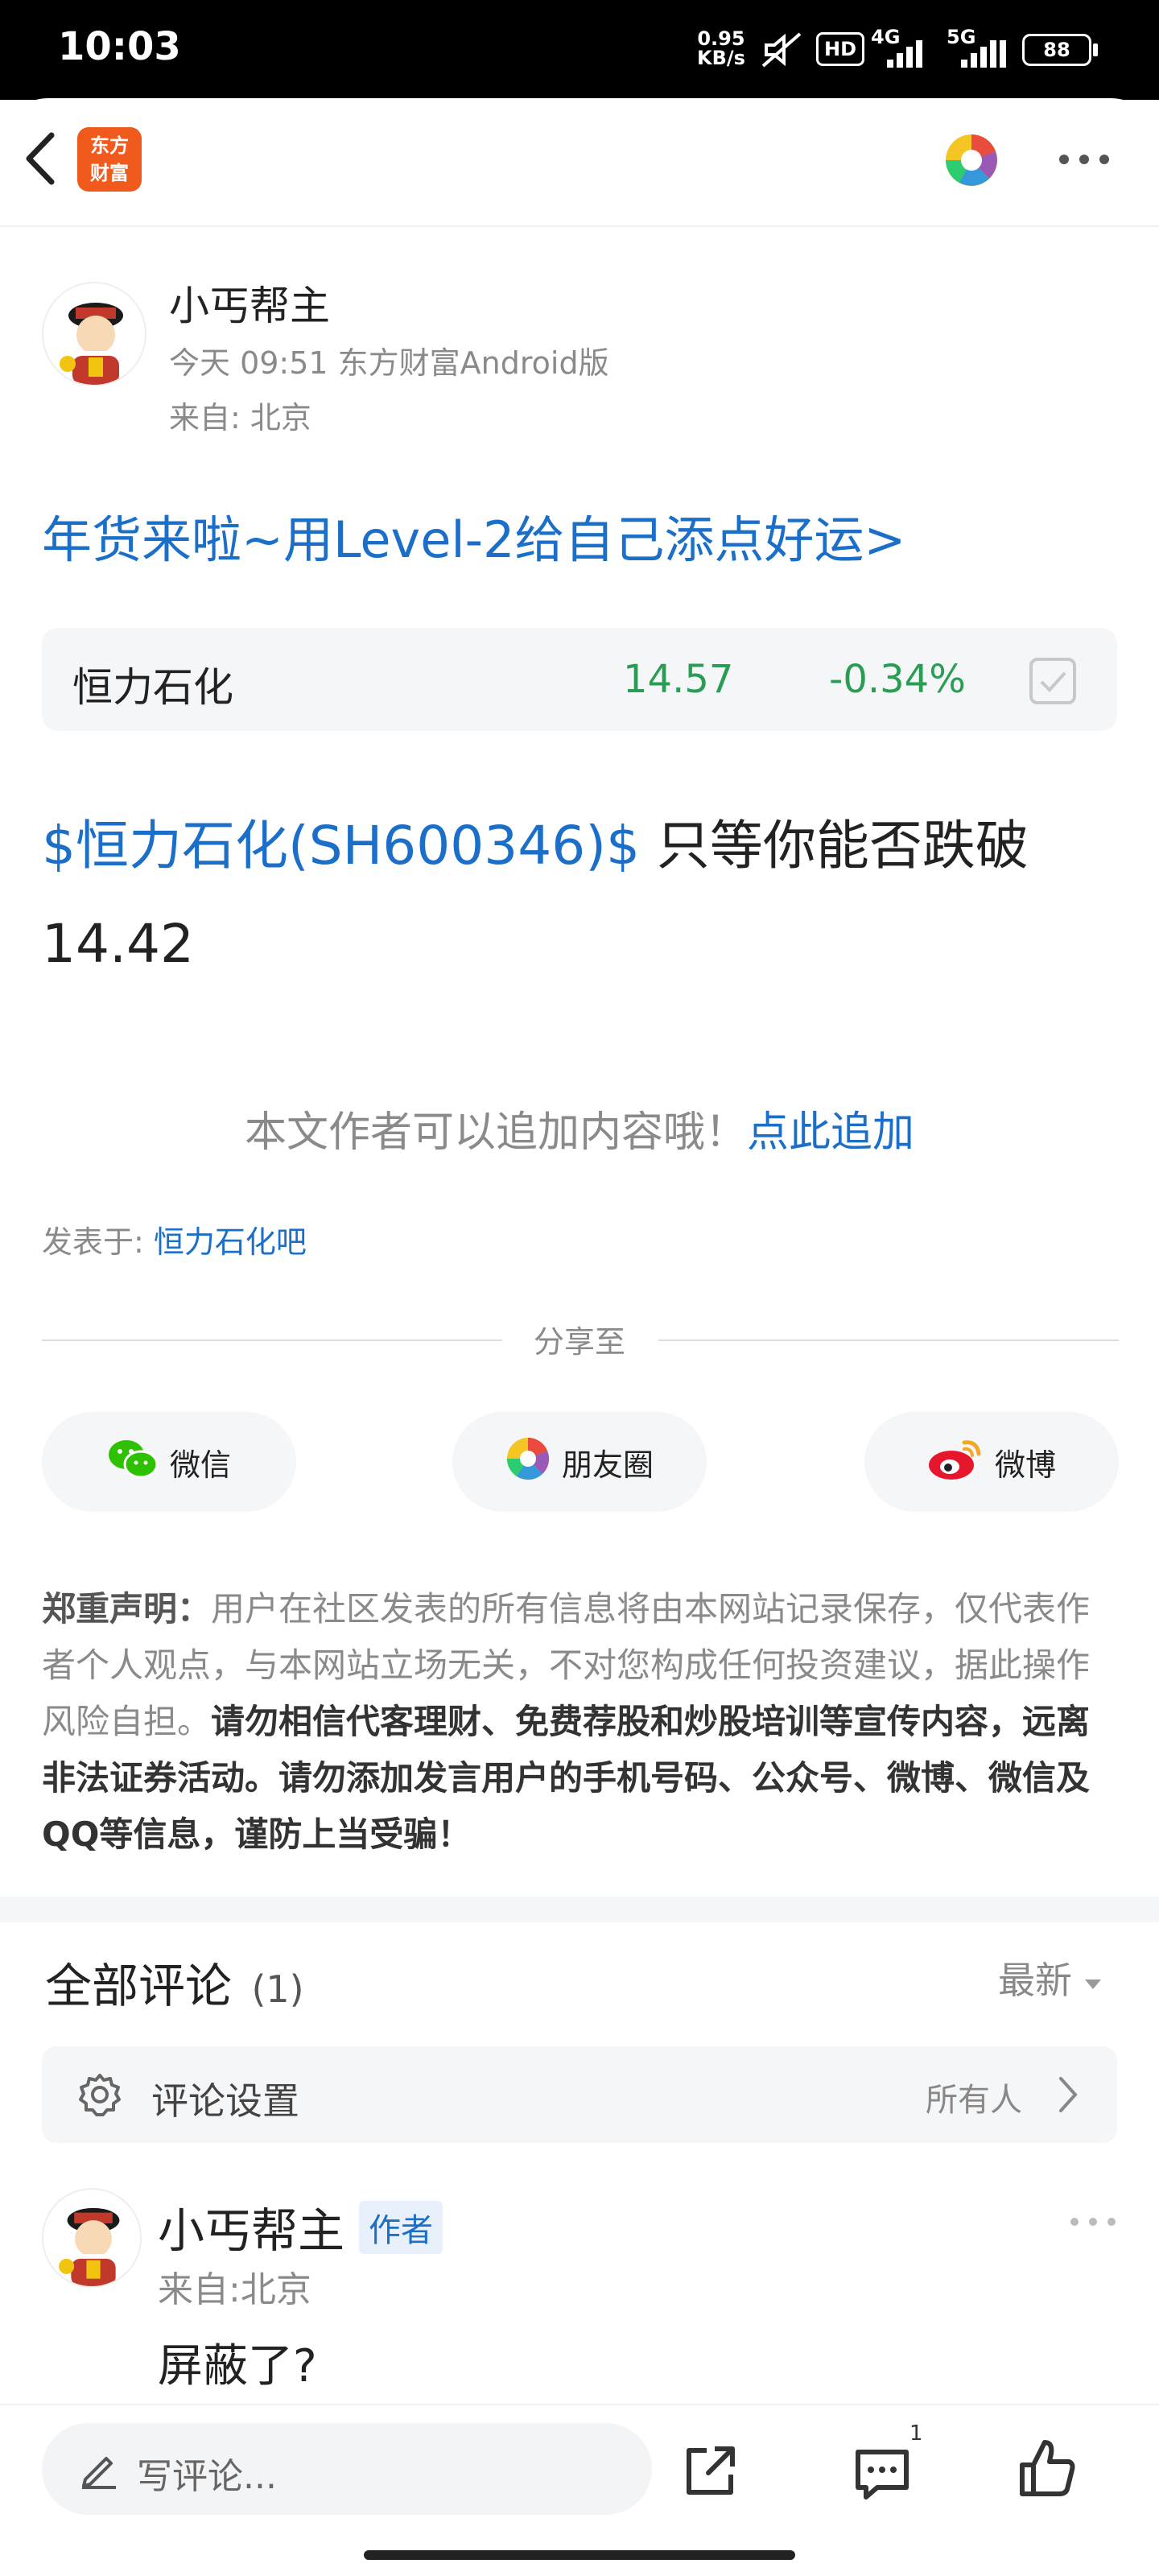 The image size is (1159, 2576). I want to click on append-hint: 本文作者可以追加内容哦！, so click(495, 1132).